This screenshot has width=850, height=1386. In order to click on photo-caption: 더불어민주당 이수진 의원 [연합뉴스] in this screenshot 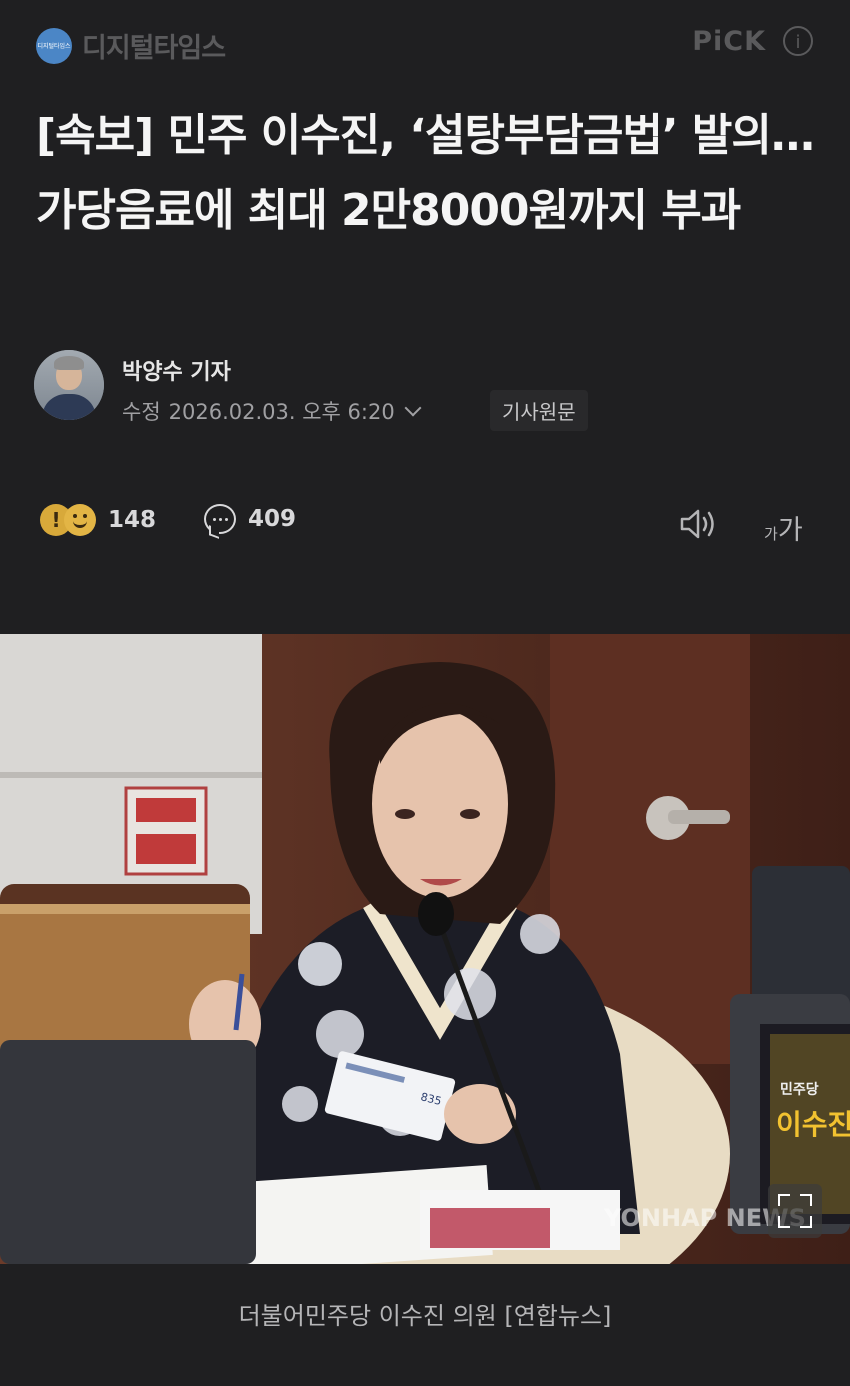, I will do `click(425, 1316)`.